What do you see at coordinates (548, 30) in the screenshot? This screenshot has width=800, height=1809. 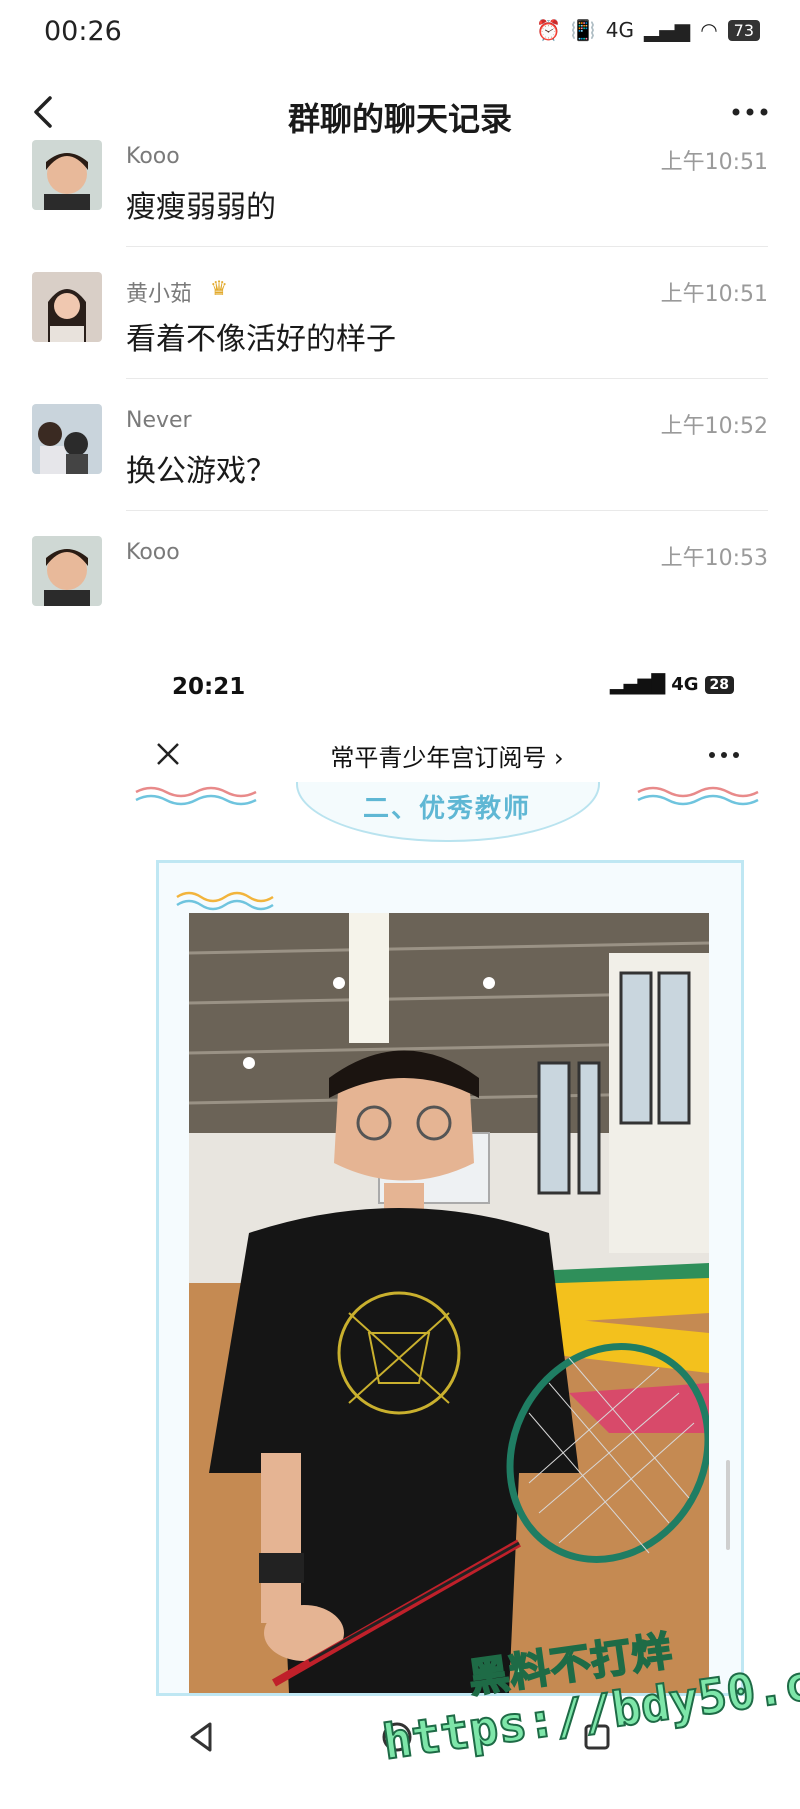 I see `alarm-icon: ⏰` at bounding box center [548, 30].